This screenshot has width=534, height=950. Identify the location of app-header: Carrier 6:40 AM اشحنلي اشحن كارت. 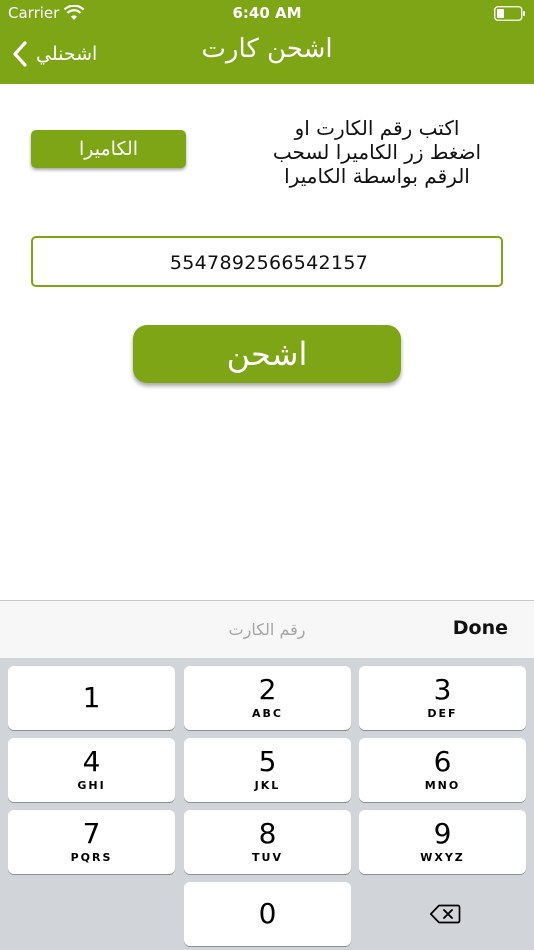
(267, 42).